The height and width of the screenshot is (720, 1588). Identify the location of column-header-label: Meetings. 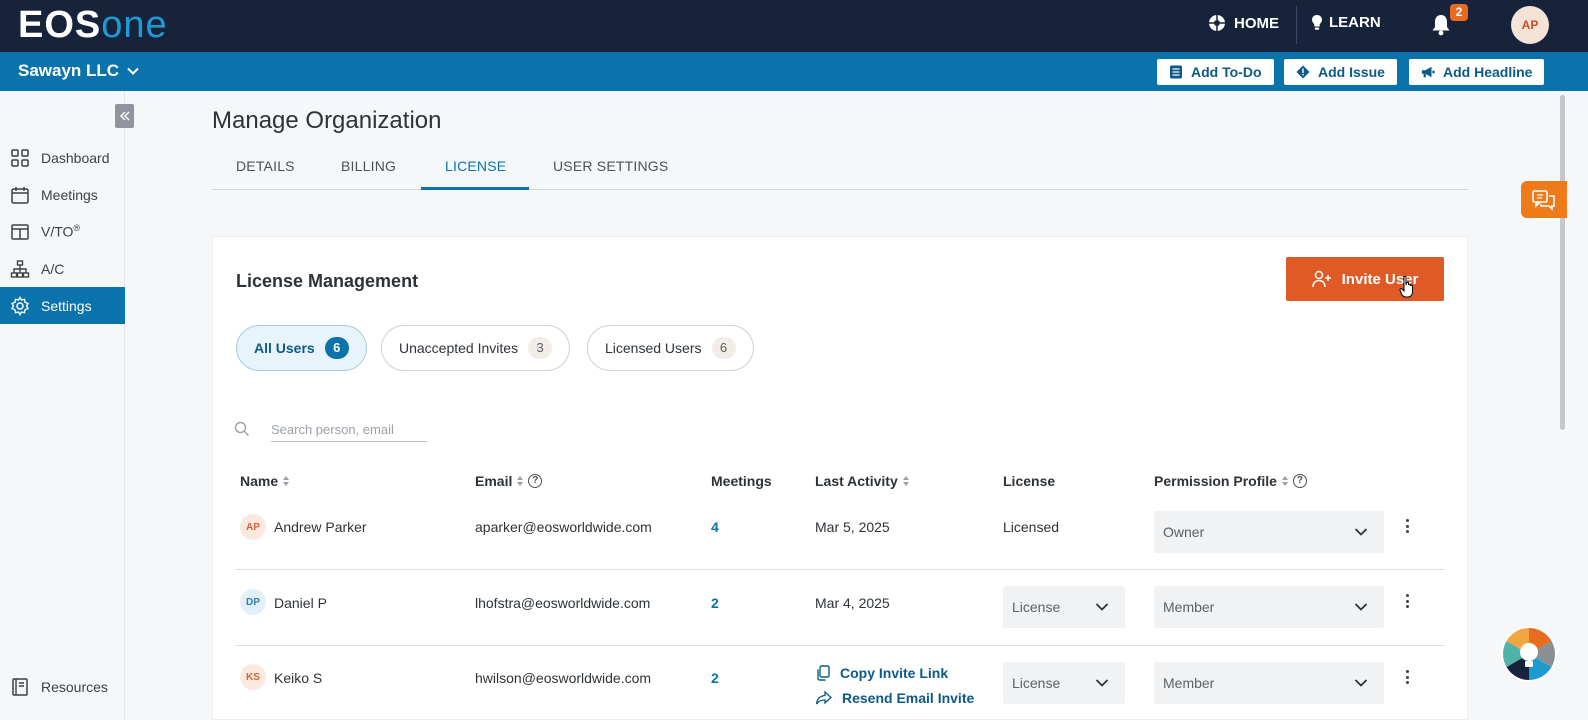
(741, 481).